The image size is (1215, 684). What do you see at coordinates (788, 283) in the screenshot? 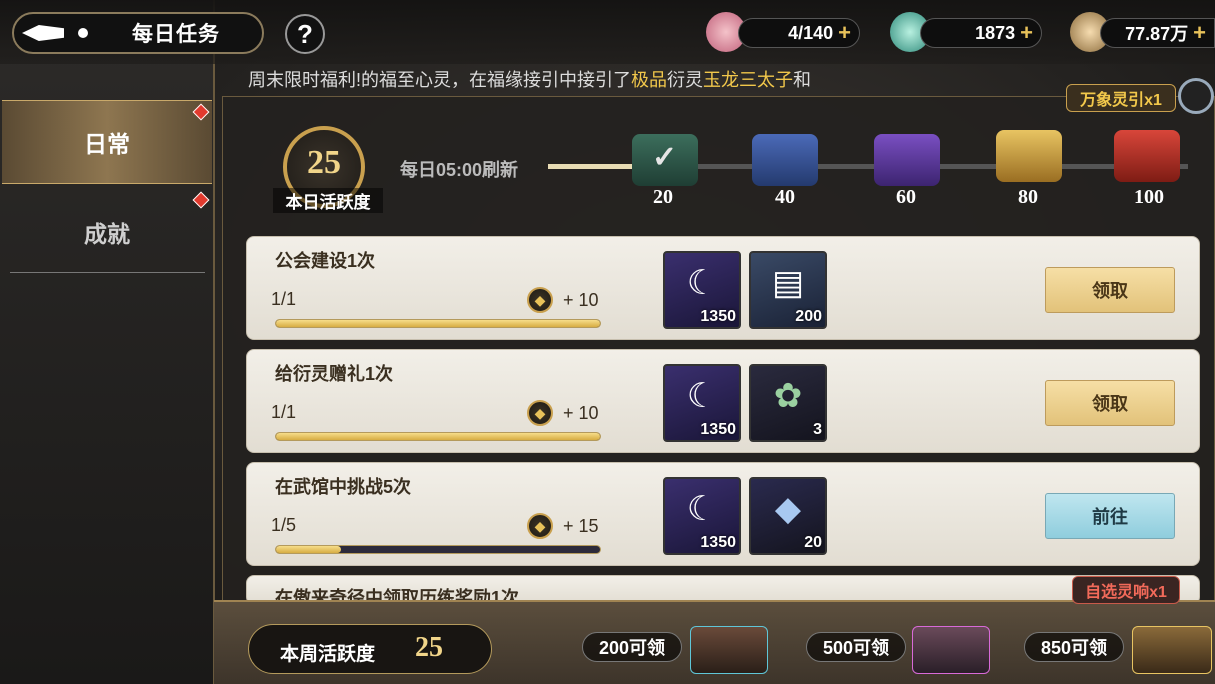
I see `scroll-glyph: ▤` at bounding box center [788, 283].